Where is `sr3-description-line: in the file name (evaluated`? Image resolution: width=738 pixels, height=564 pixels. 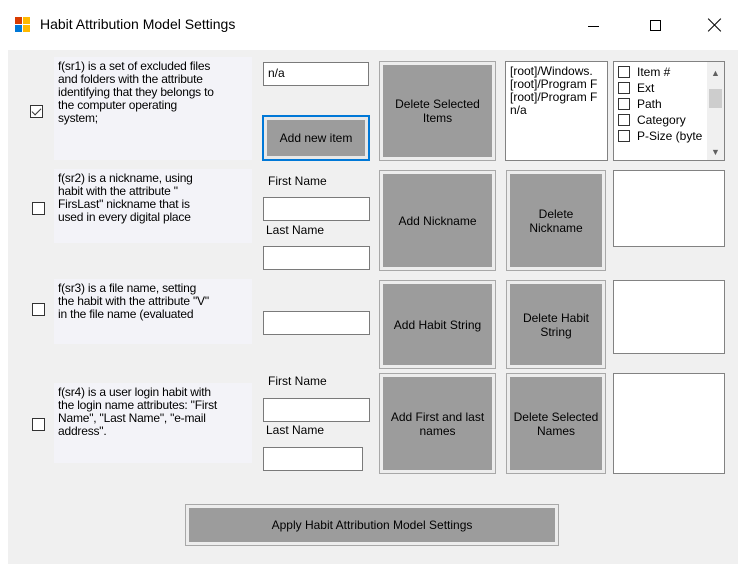
sr3-description-line: in the file name (evaluated is located at coordinates (126, 314).